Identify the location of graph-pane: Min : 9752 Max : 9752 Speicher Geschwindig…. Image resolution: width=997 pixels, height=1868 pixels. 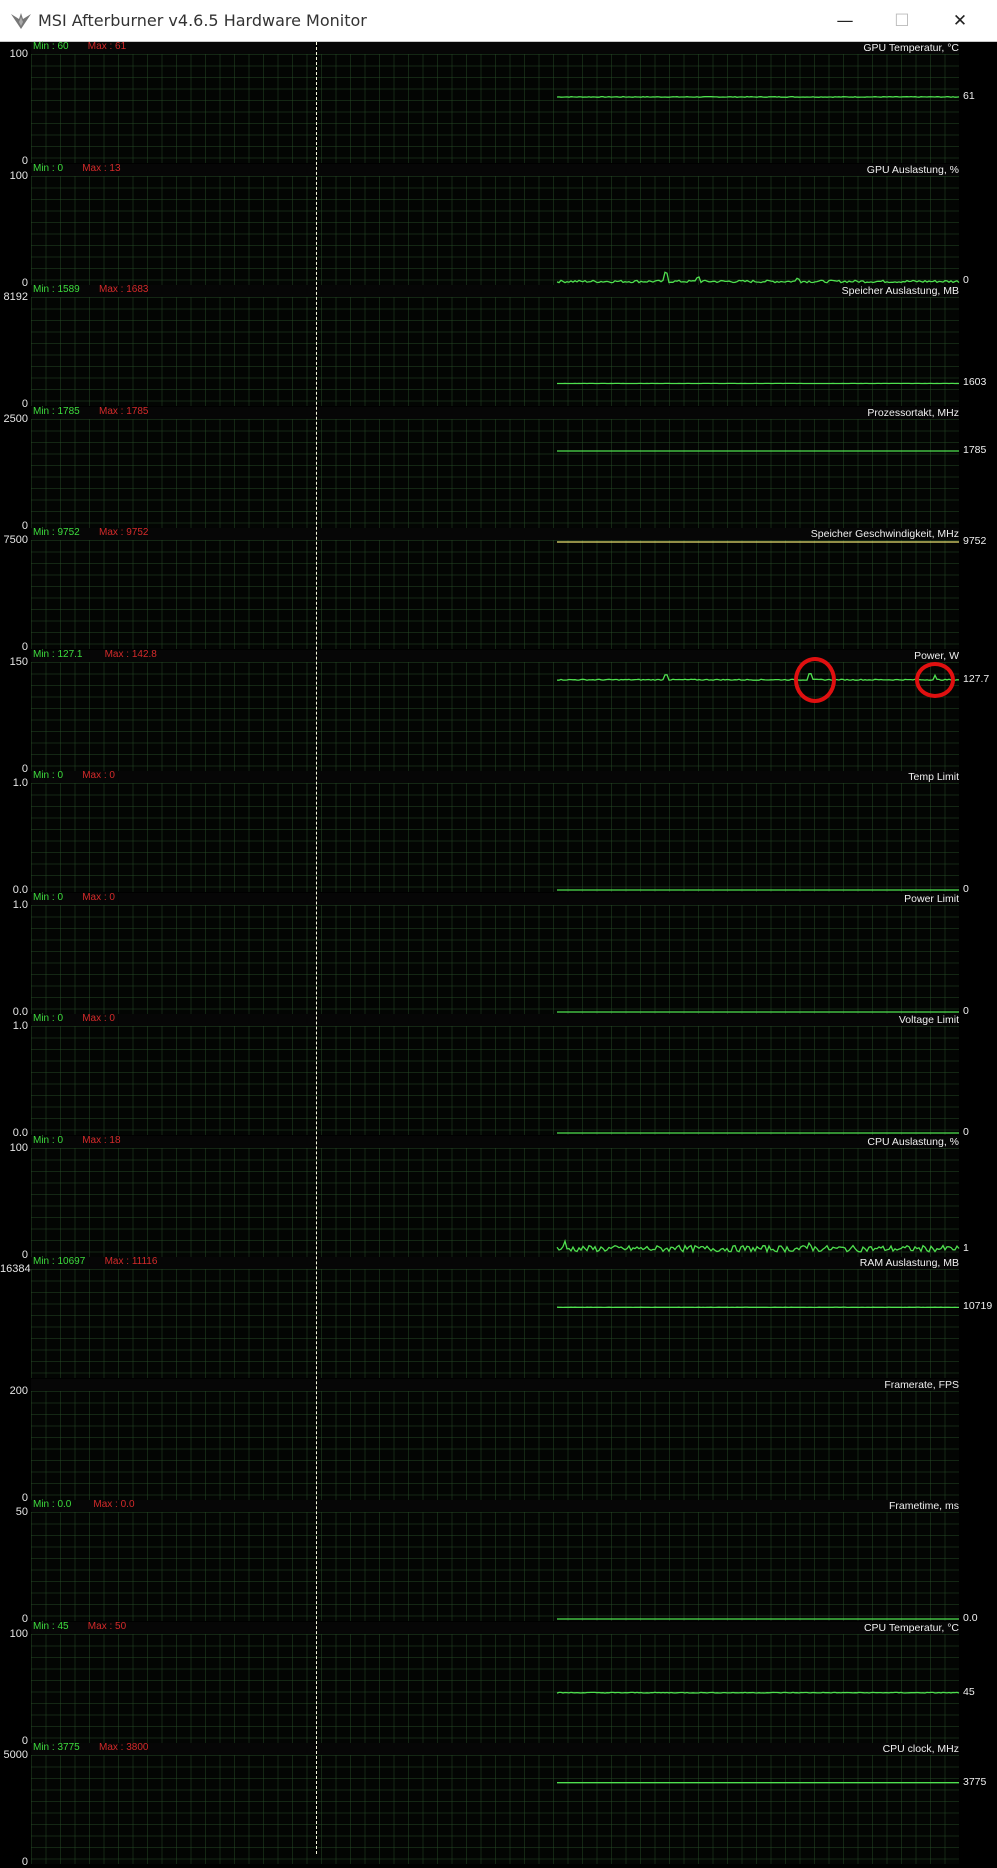
(498, 589).